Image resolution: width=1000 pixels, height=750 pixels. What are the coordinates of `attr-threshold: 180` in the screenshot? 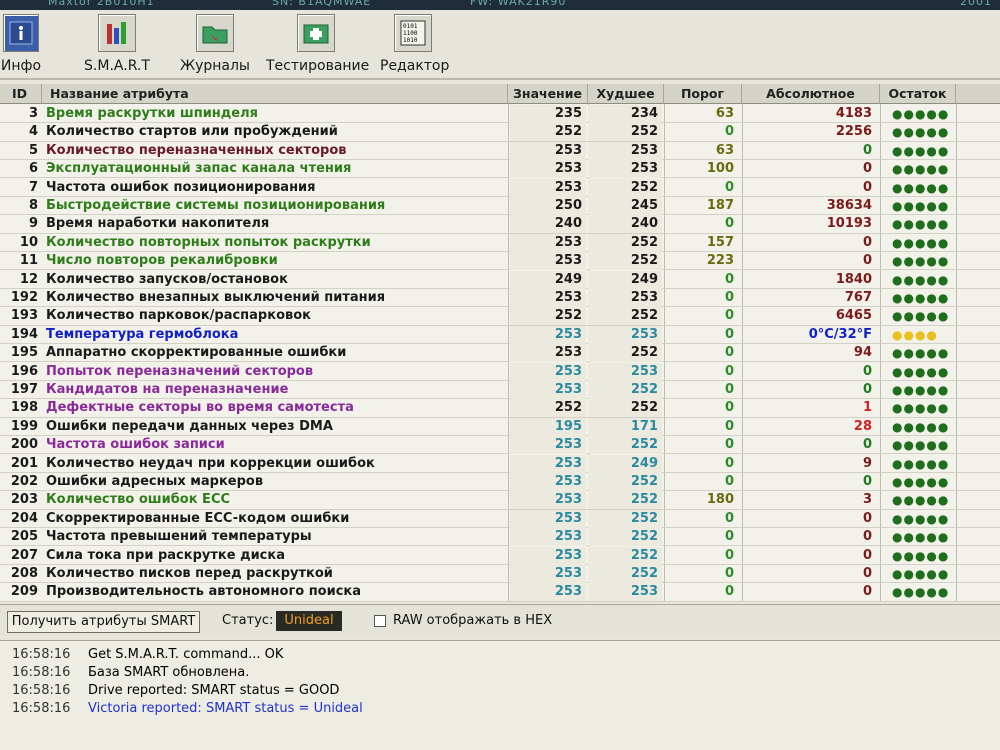 It's located at (720, 500).